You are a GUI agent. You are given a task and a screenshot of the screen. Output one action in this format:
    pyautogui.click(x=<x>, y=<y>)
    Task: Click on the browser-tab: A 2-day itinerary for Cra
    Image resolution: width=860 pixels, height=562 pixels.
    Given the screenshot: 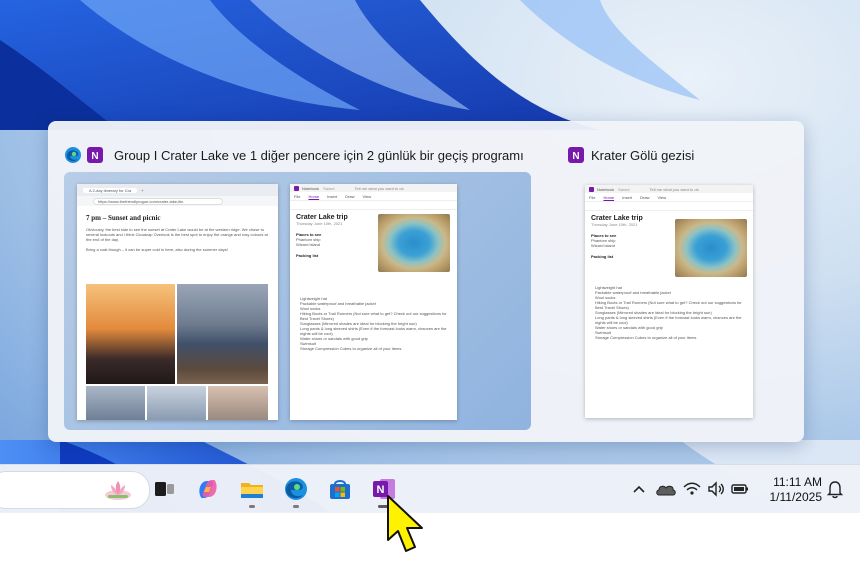 What is the action you would take?
    pyautogui.click(x=110, y=190)
    